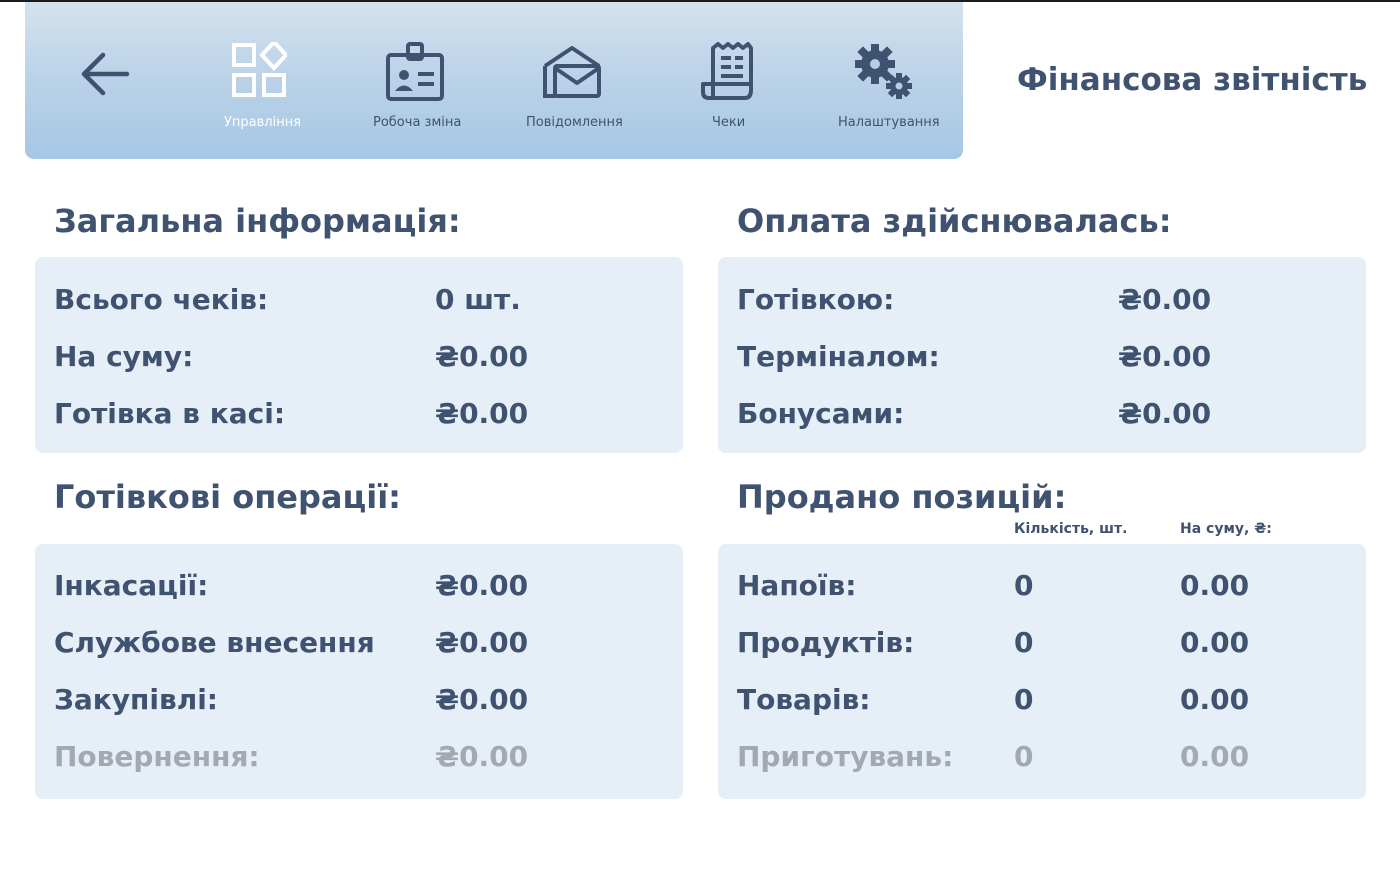 The width and height of the screenshot is (1400, 876). Describe the element at coordinates (227, 497) in the screenshot. I see `cash-operations-title: Готівкові операції:` at that location.